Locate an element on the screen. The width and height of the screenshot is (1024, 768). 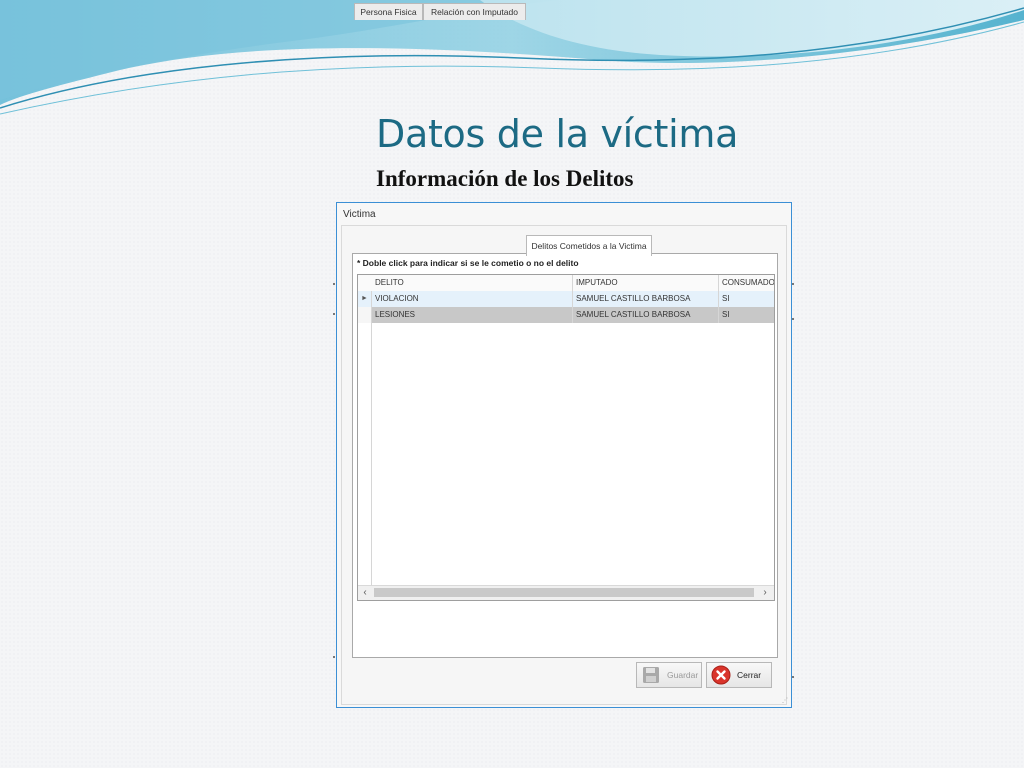
save-button-label: Guardar is located at coordinates (683, 675).